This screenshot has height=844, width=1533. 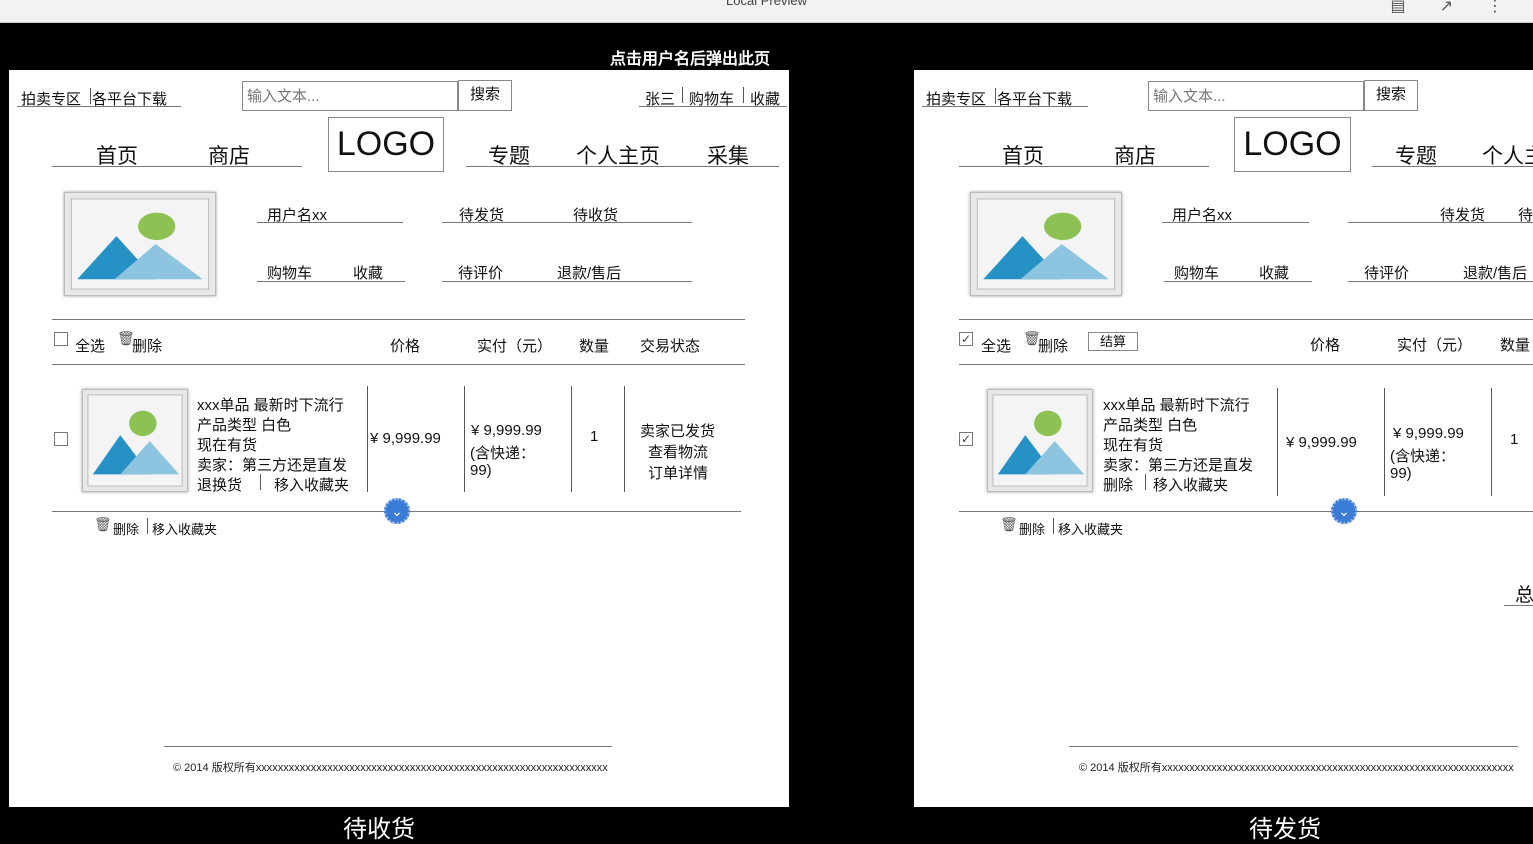 I want to click on view-logistics-link: 查看物流, so click(x=678, y=451).